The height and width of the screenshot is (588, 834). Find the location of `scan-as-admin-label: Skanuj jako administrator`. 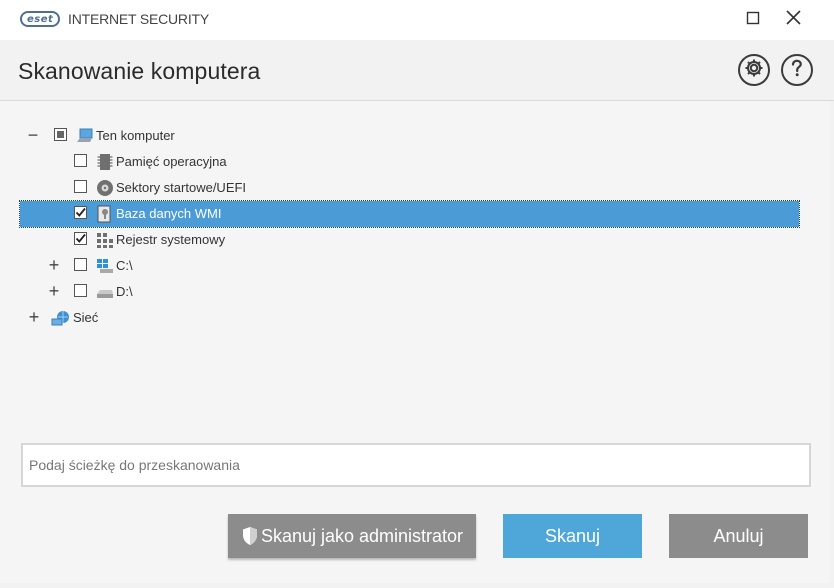

scan-as-admin-label: Skanuj jako administrator is located at coordinates (362, 535).